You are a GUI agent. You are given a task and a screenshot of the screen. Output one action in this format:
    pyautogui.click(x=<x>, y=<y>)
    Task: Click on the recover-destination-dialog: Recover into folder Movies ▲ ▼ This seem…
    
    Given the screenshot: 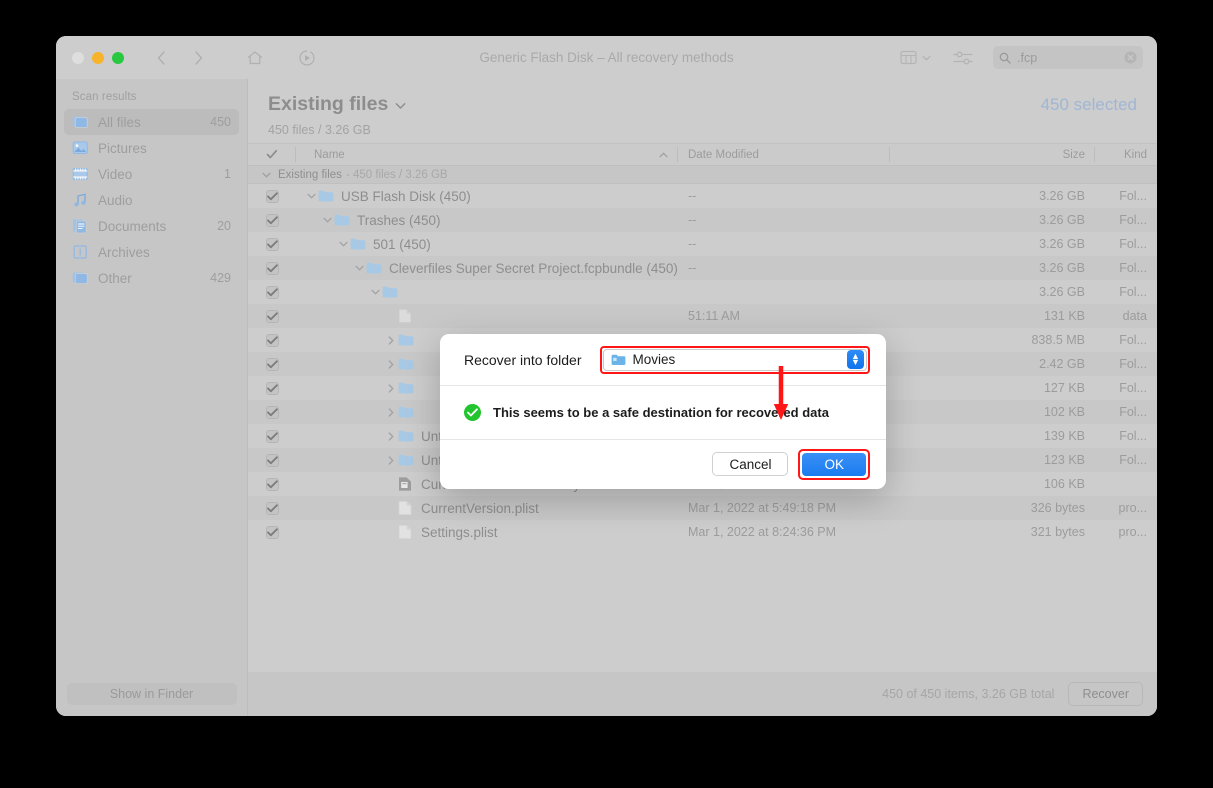 What is the action you would take?
    pyautogui.click(x=663, y=411)
    